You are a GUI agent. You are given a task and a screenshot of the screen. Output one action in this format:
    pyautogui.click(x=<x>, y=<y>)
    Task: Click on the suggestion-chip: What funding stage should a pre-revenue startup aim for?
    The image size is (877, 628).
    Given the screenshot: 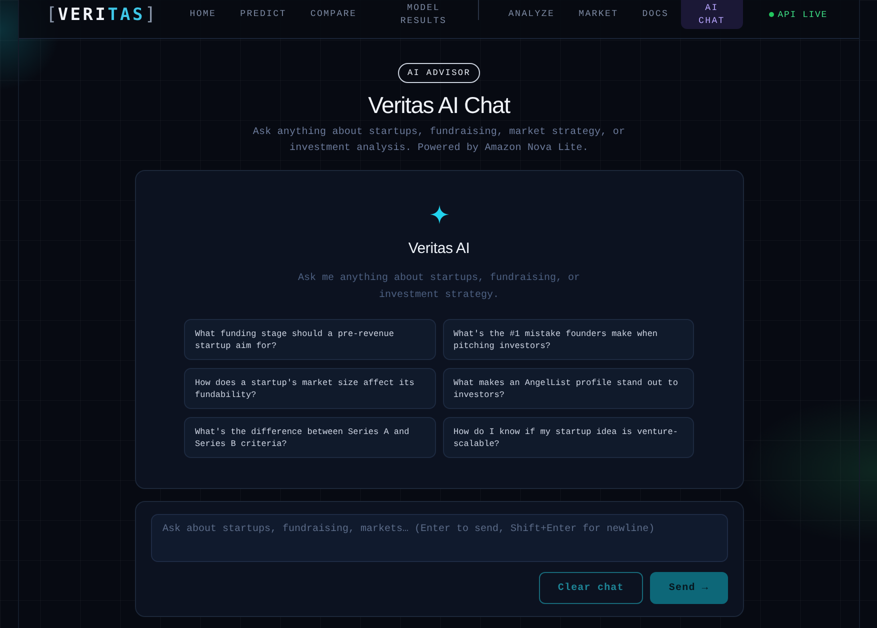 What is the action you would take?
    pyautogui.click(x=310, y=339)
    